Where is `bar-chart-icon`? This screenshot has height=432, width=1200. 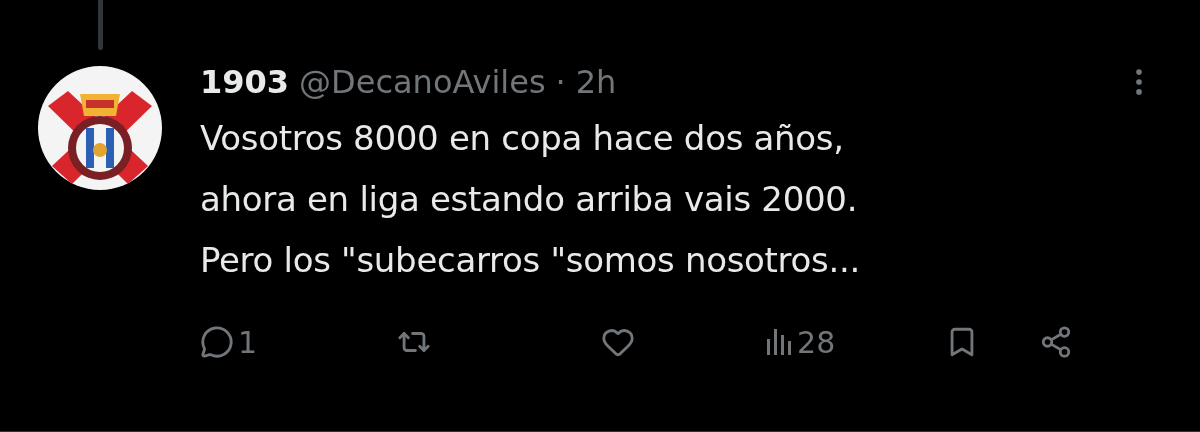
bar-chart-icon is located at coordinates (779, 342).